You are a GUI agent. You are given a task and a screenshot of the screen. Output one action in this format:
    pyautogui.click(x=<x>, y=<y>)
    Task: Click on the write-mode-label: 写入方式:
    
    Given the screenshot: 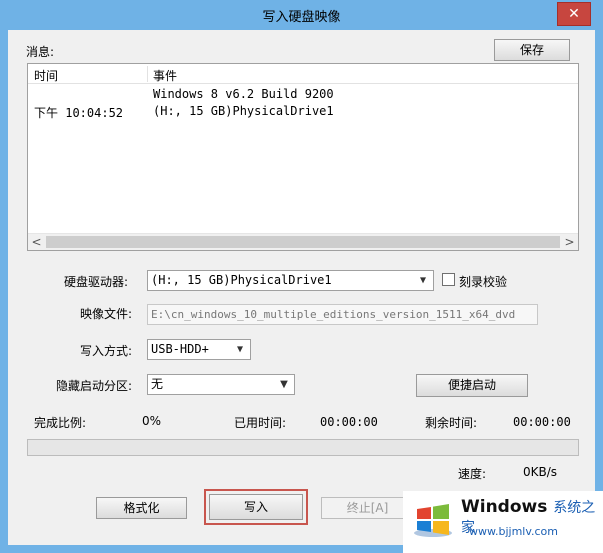 What is the action you would take?
    pyautogui.click(x=106, y=351)
    